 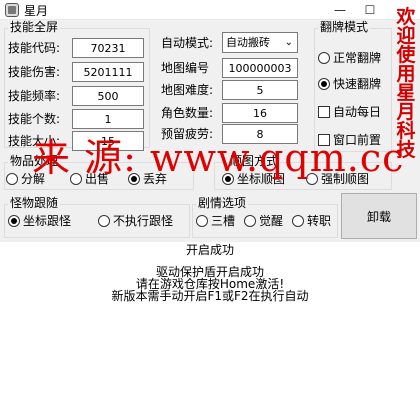 What do you see at coordinates (340, 10) in the screenshot?
I see `minimize-button: —` at bounding box center [340, 10].